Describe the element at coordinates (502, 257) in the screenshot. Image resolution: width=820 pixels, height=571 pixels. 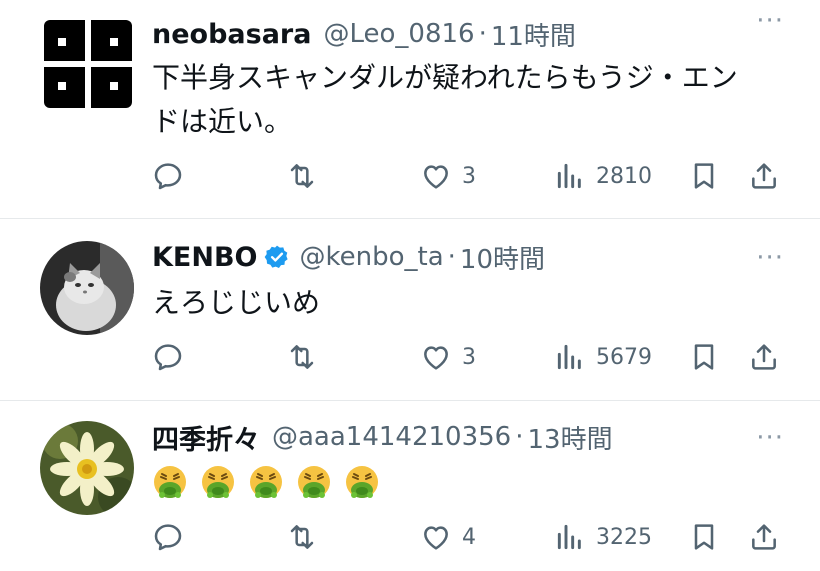
I see `timestamp: 10時間` at that location.